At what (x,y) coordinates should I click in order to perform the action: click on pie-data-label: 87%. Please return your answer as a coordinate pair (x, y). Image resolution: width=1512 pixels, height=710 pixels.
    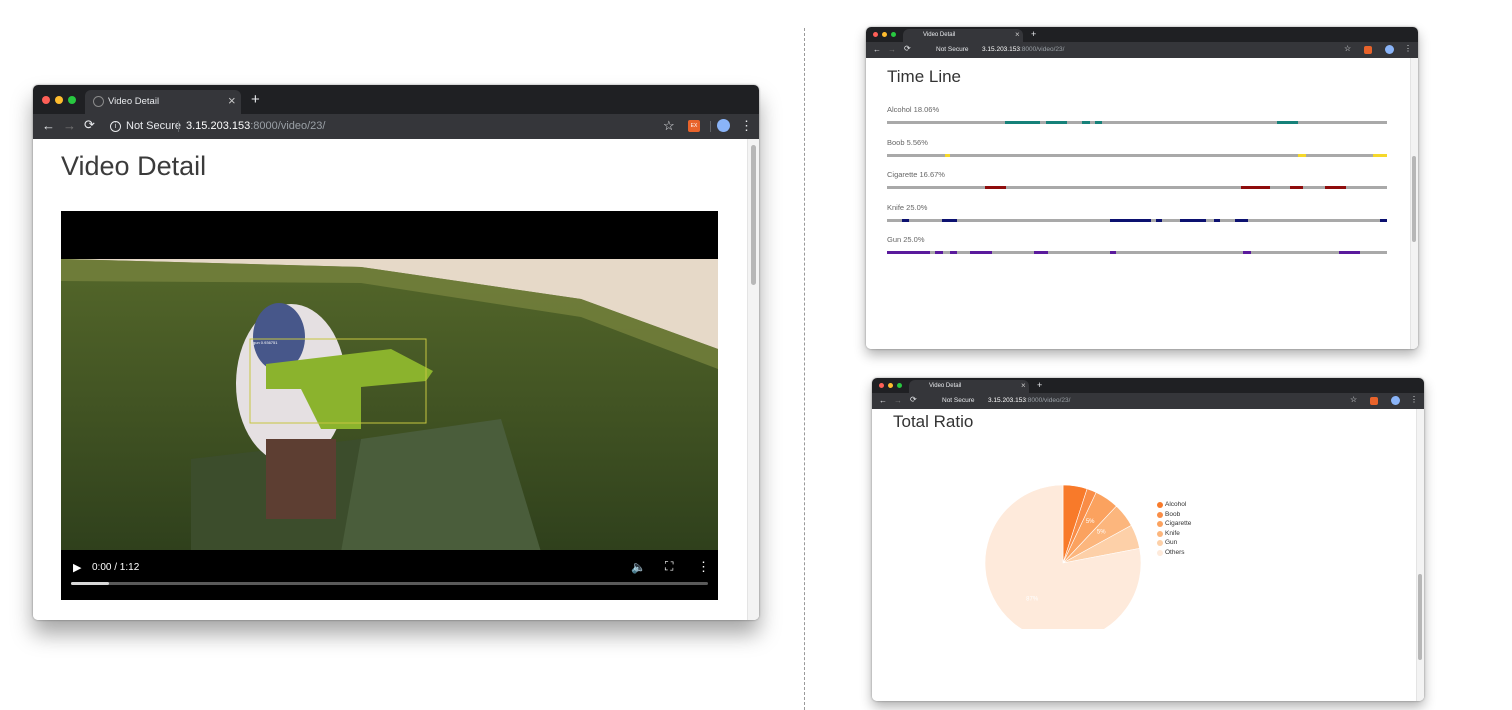
    Looking at the image, I should click on (1032, 599).